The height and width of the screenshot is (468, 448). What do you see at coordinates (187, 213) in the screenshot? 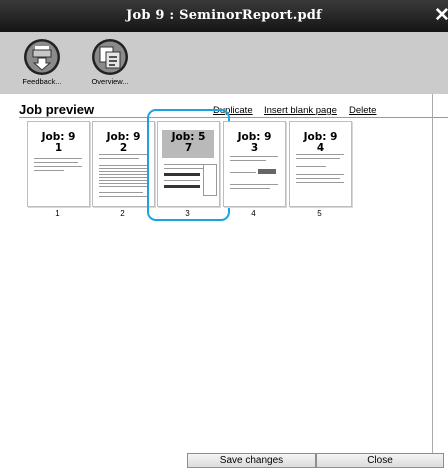
I see `page-number: 3` at bounding box center [187, 213].